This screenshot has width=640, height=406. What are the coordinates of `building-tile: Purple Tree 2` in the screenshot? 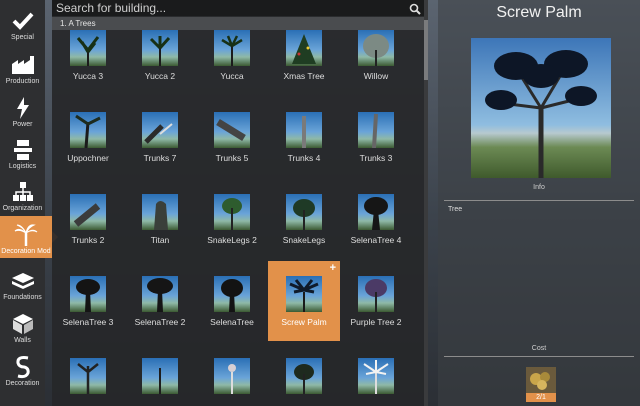 It's located at (376, 301).